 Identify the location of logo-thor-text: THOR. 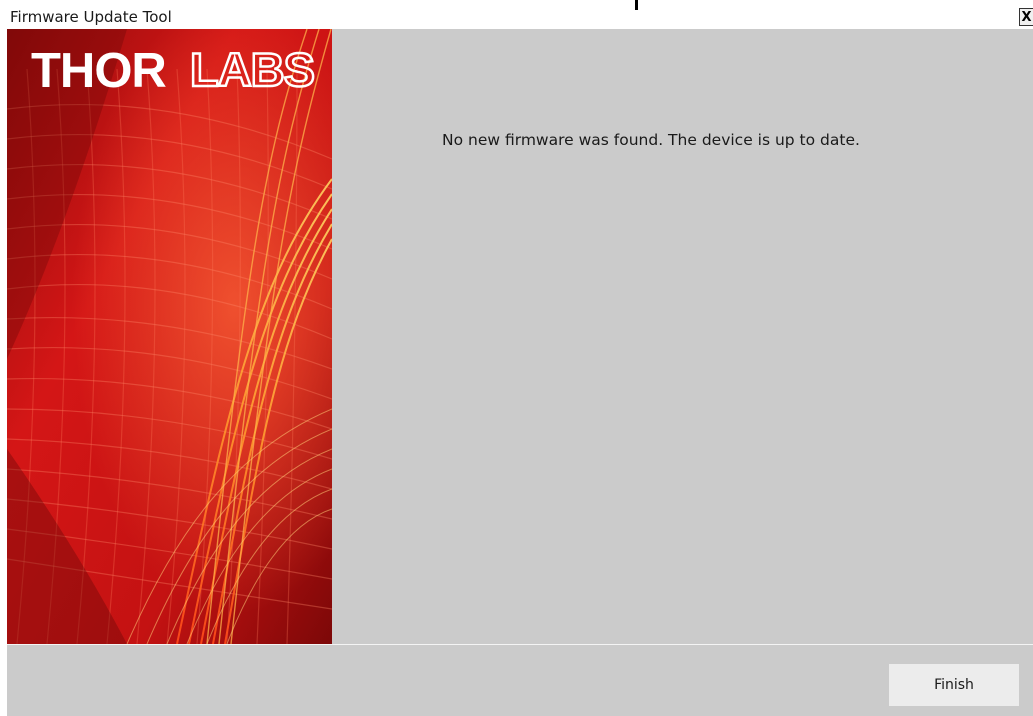
(98, 71).